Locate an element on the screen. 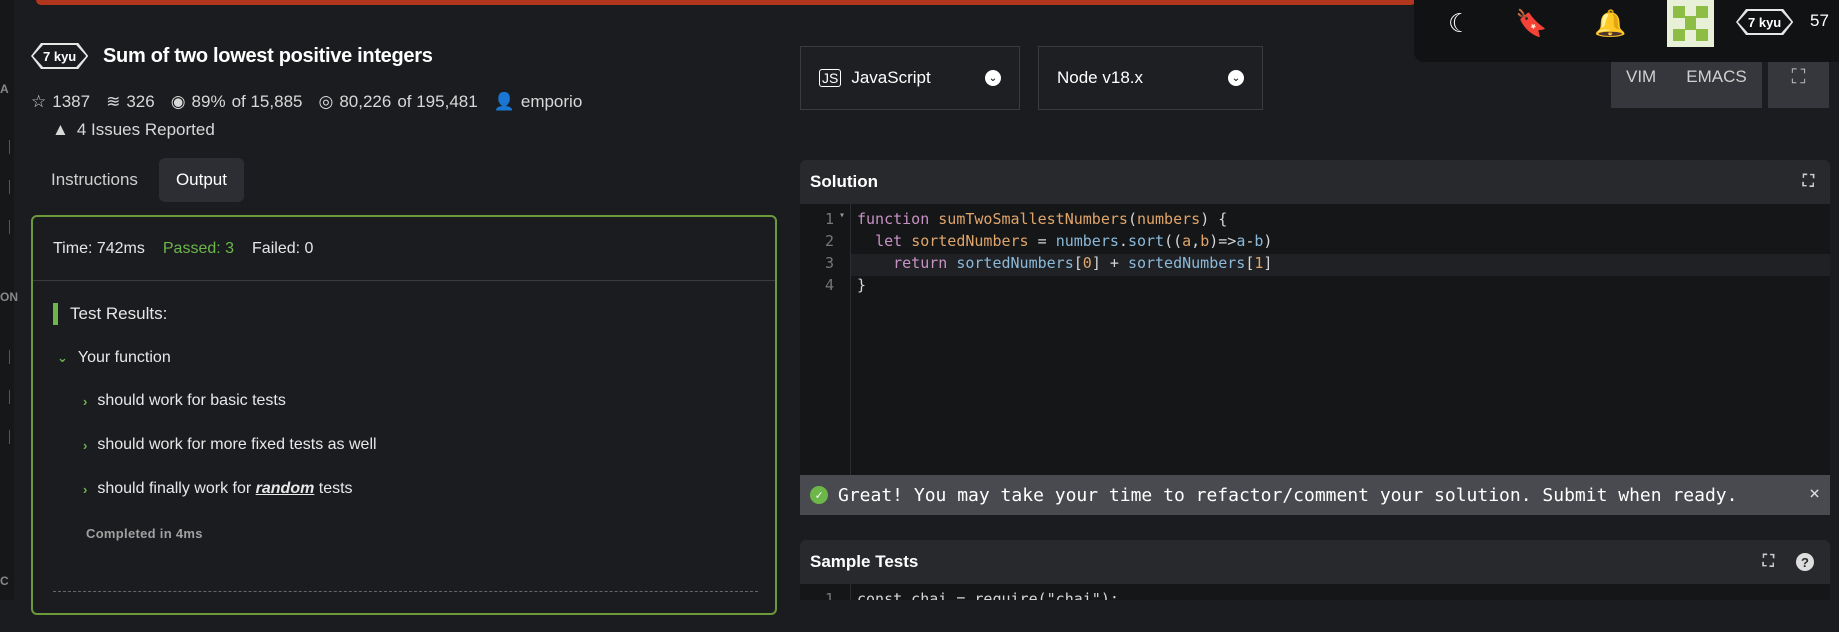 Image resolution: width=1839 pixels, height=632 pixels. fullscreen-button: ⛶ is located at coordinates (1798, 81).